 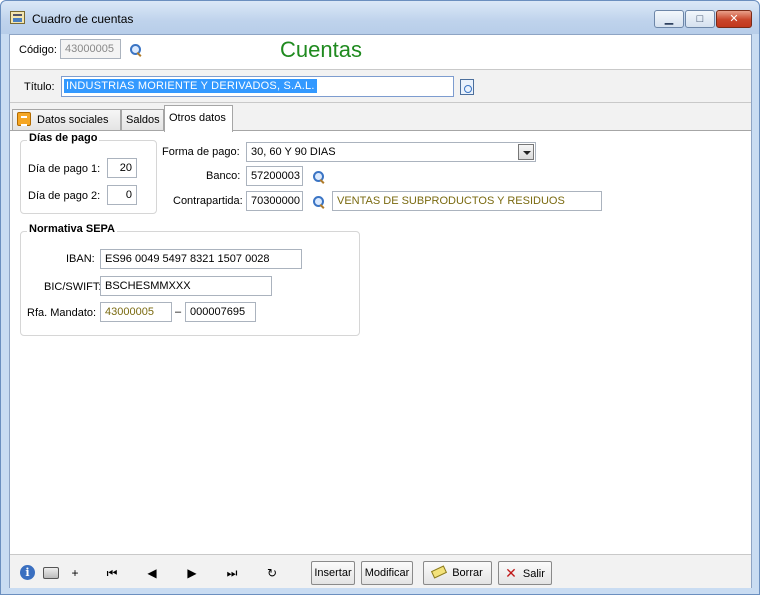 I want to click on header: Código: 43000005 Cuentas, so click(x=380, y=52).